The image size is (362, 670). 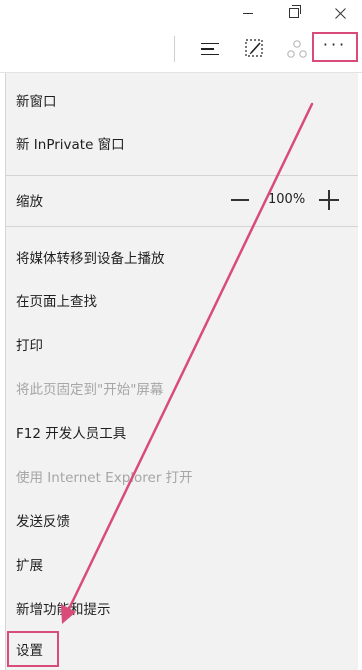 I want to click on menu-item-label: 将此页固定到"开始"屏幕, so click(x=90, y=390).